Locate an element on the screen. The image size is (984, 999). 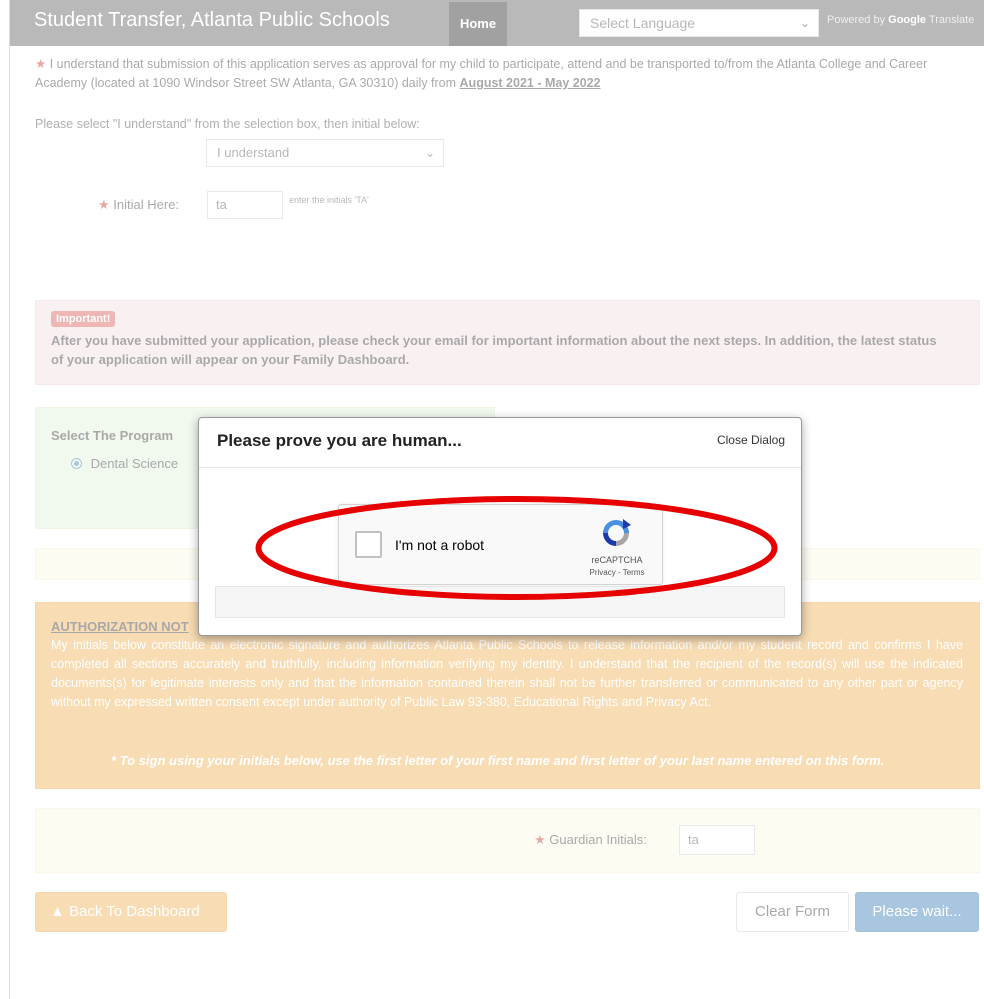
authorization-title: AUTHORIZATION NOT is located at coordinates (120, 626).